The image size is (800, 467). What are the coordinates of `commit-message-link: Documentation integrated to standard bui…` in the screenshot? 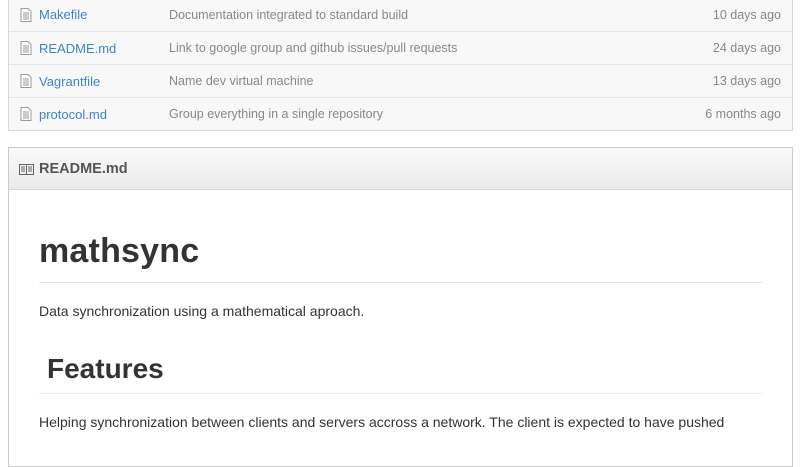 It's located at (441, 15).